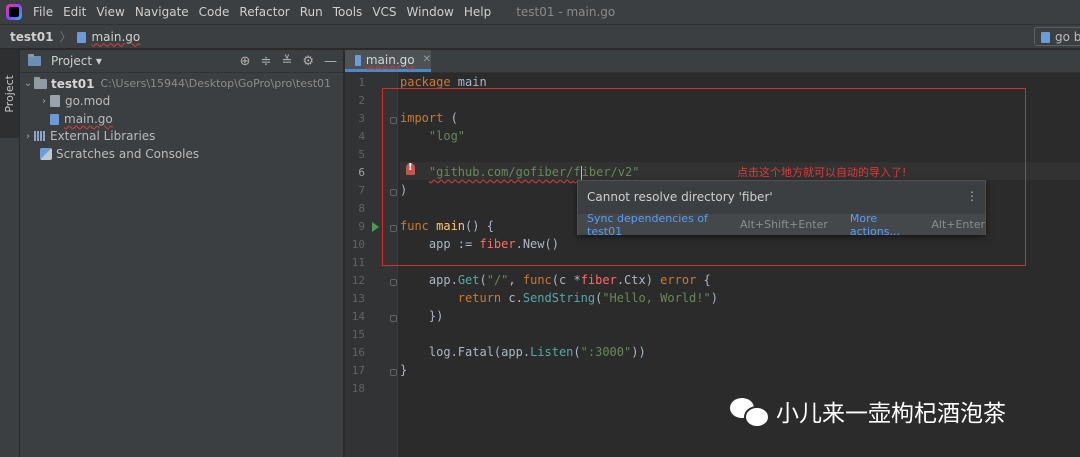 The image size is (1080, 457). Describe the element at coordinates (659, 225) in the screenshot. I see `sync-dependencies-action: Sync dependencies of test01` at that location.